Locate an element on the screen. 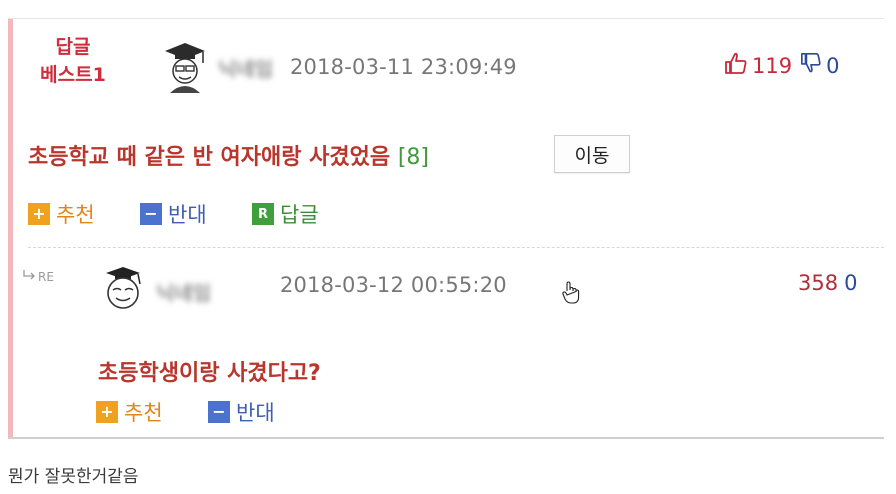  reply-downvote-count: 0 is located at coordinates (851, 283).